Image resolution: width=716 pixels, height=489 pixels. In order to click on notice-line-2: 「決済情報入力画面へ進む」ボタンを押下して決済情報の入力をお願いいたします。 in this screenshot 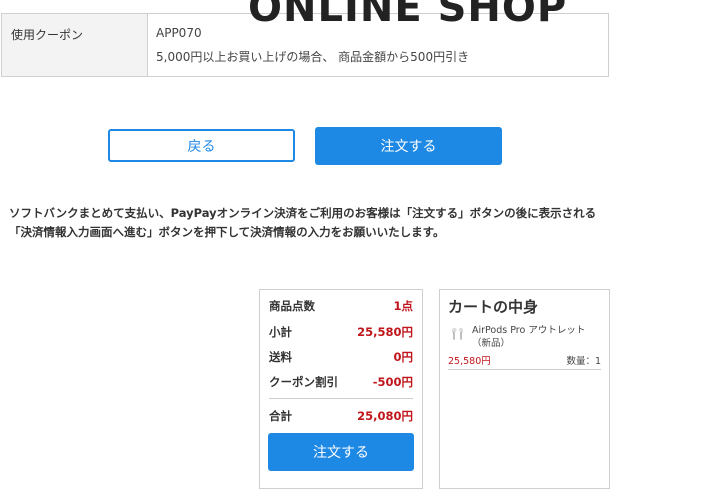, I will do `click(227, 232)`.